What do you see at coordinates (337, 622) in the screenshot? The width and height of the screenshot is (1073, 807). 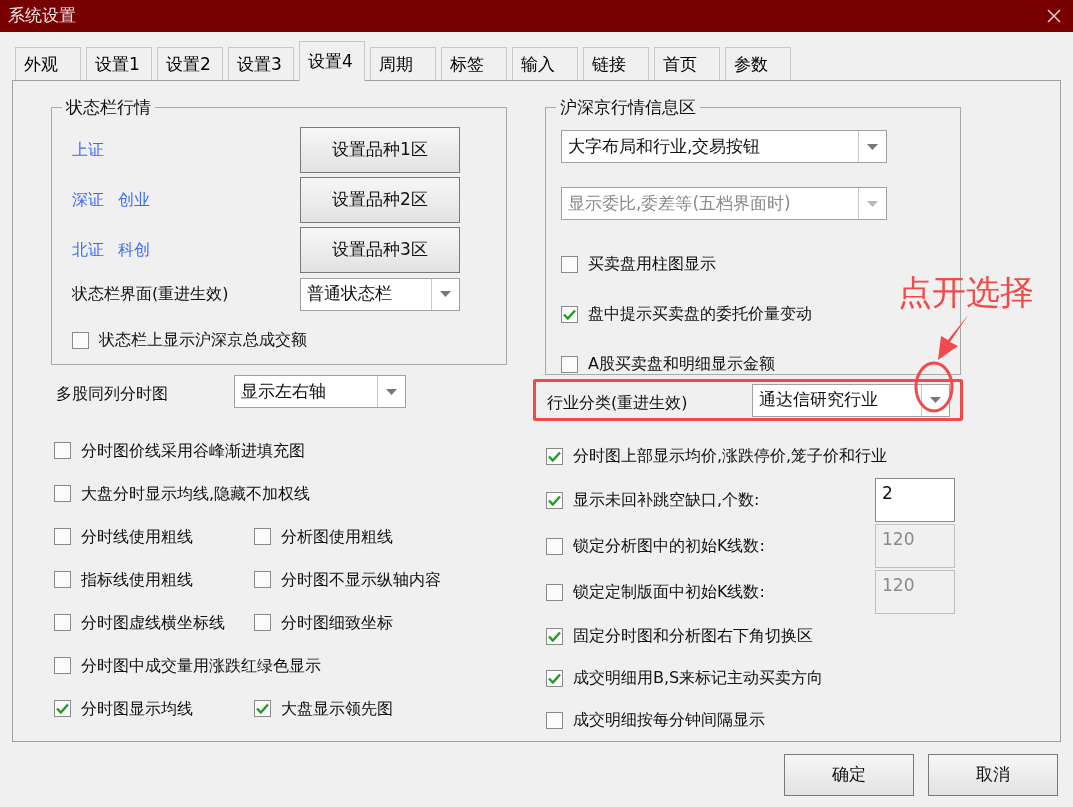 I see `option-label: 分时图细致坐标` at bounding box center [337, 622].